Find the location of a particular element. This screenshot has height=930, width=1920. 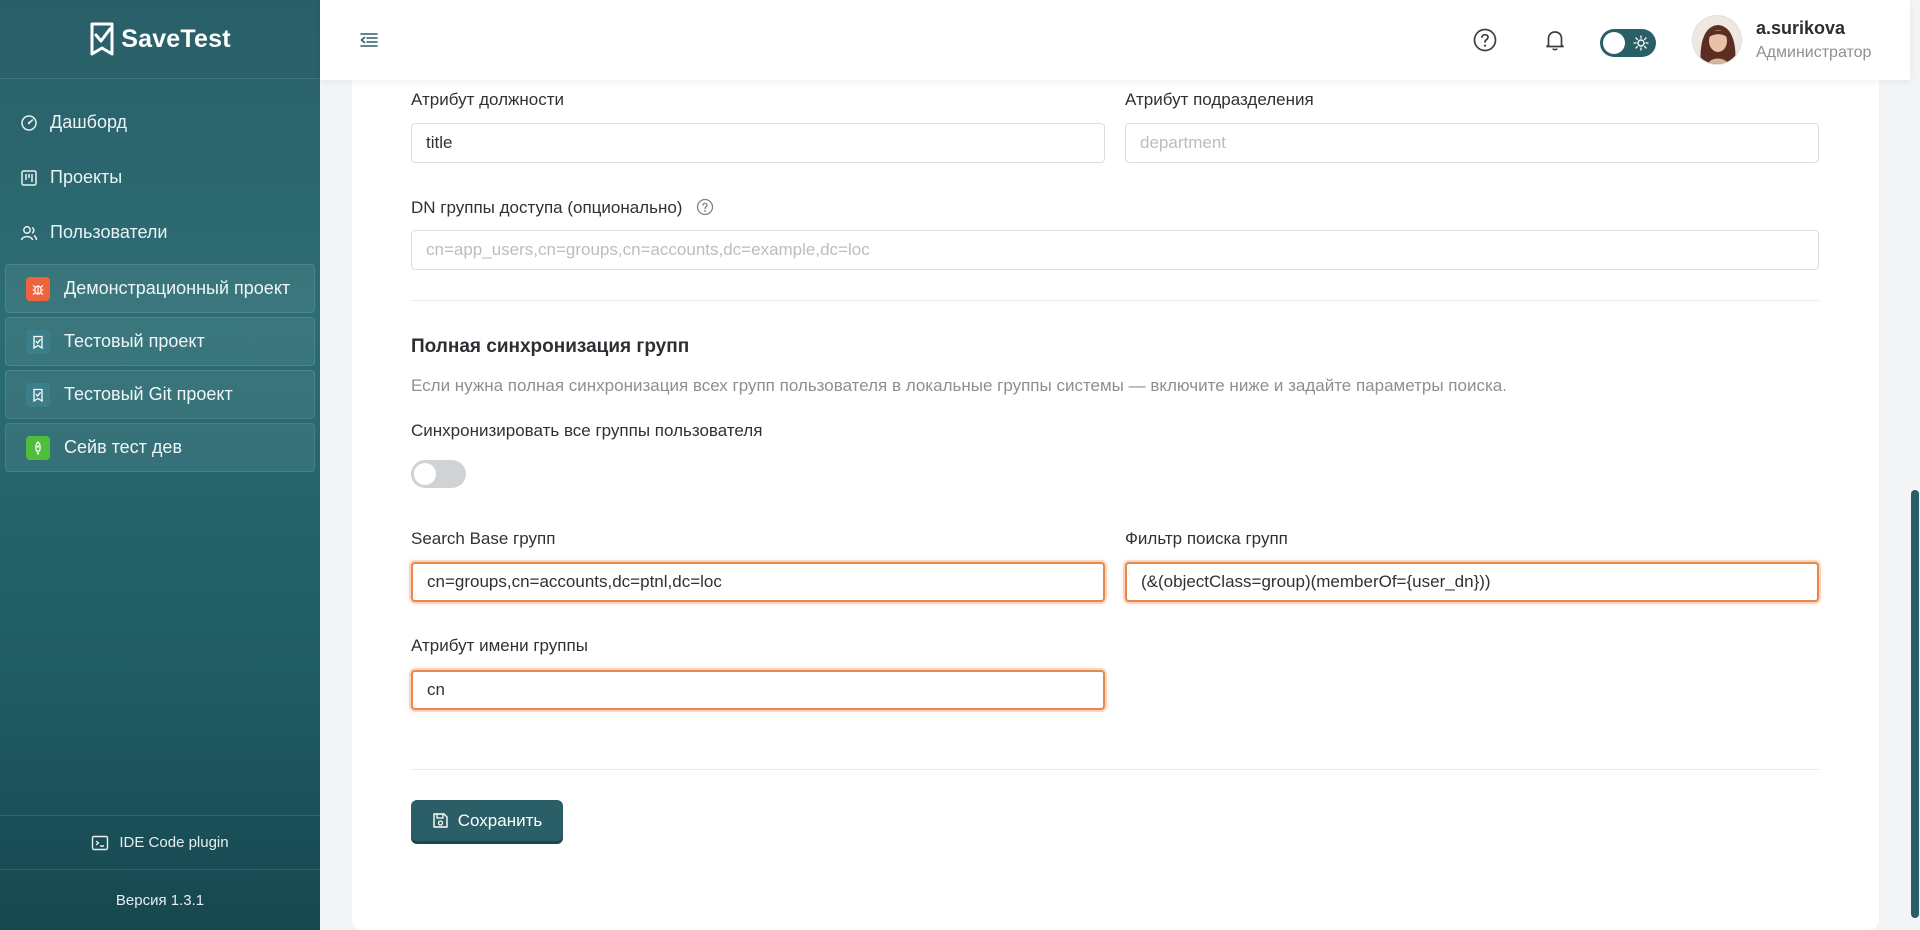

group-name-attr-input is located at coordinates (758, 690).